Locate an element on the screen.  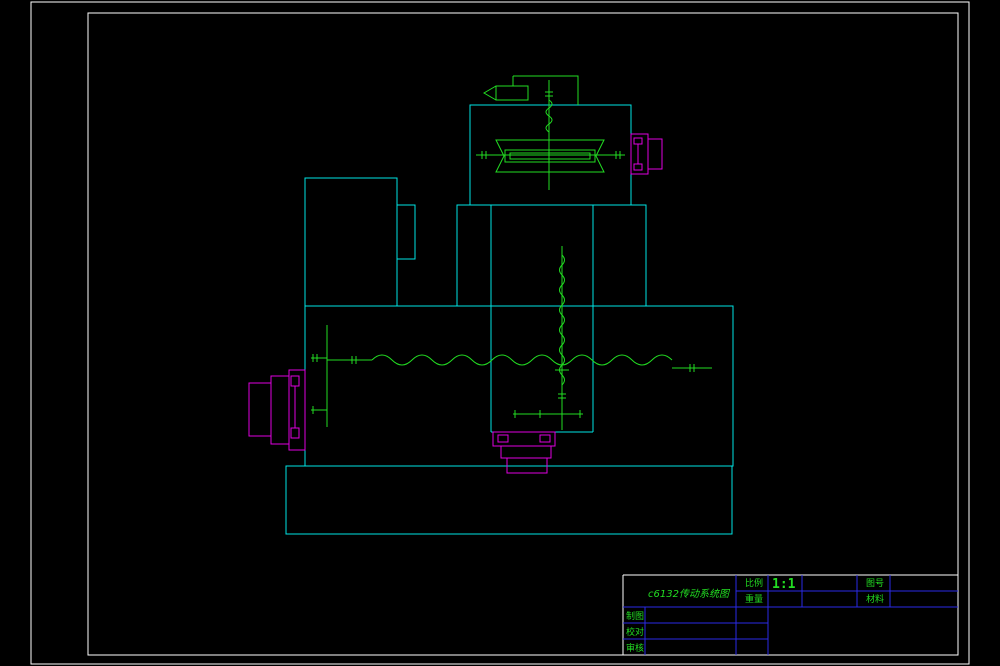
lower-gearbox is located at coordinates (519, 386).